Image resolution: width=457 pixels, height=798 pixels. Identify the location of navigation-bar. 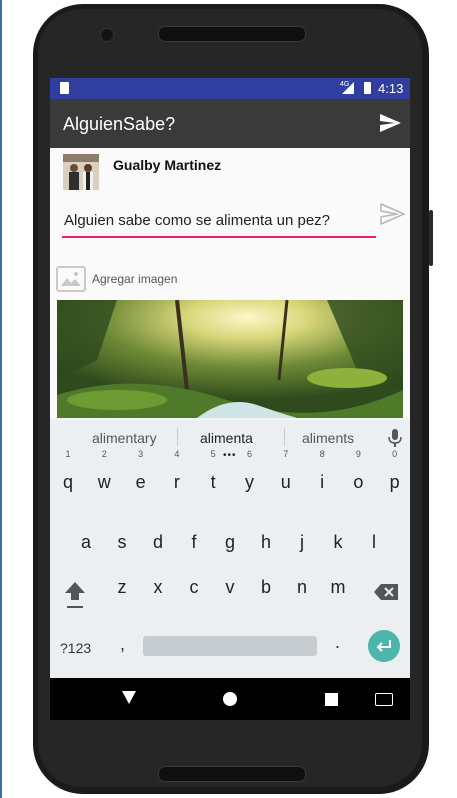
(230, 699).